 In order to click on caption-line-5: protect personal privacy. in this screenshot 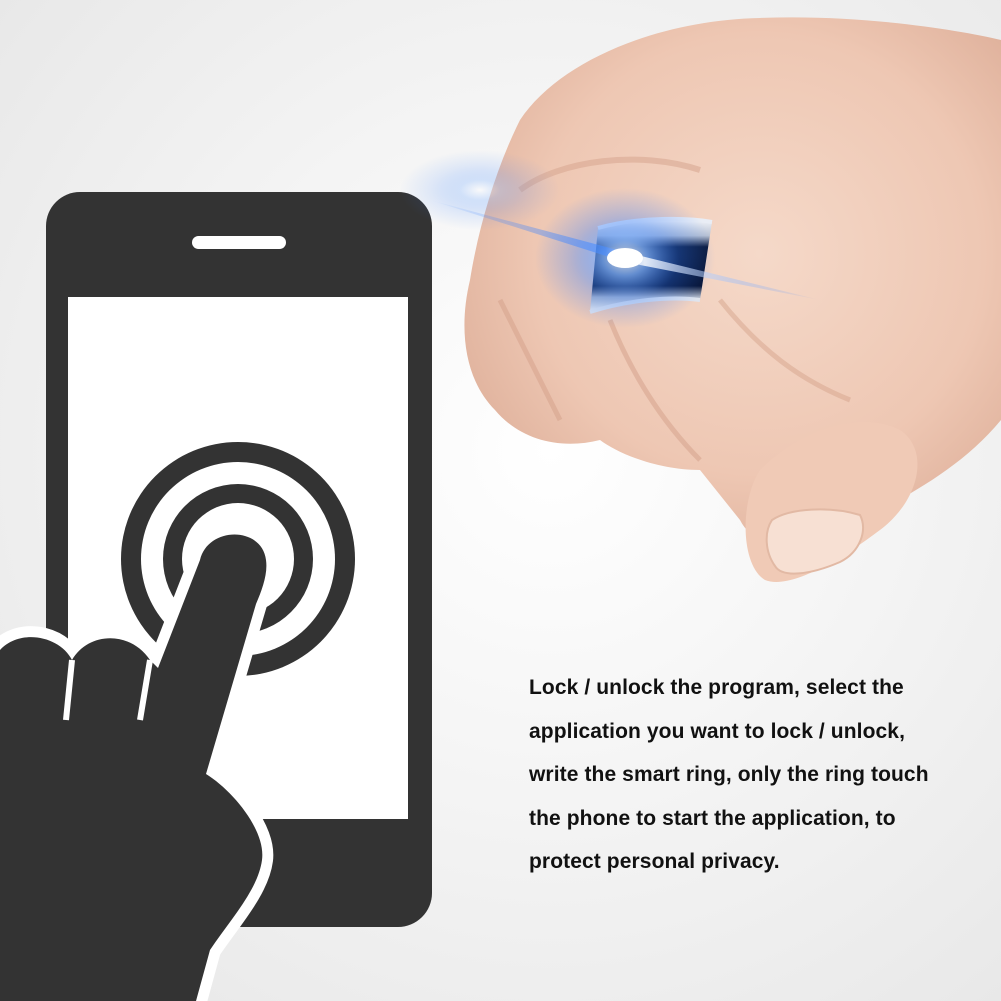, I will do `click(654, 861)`.